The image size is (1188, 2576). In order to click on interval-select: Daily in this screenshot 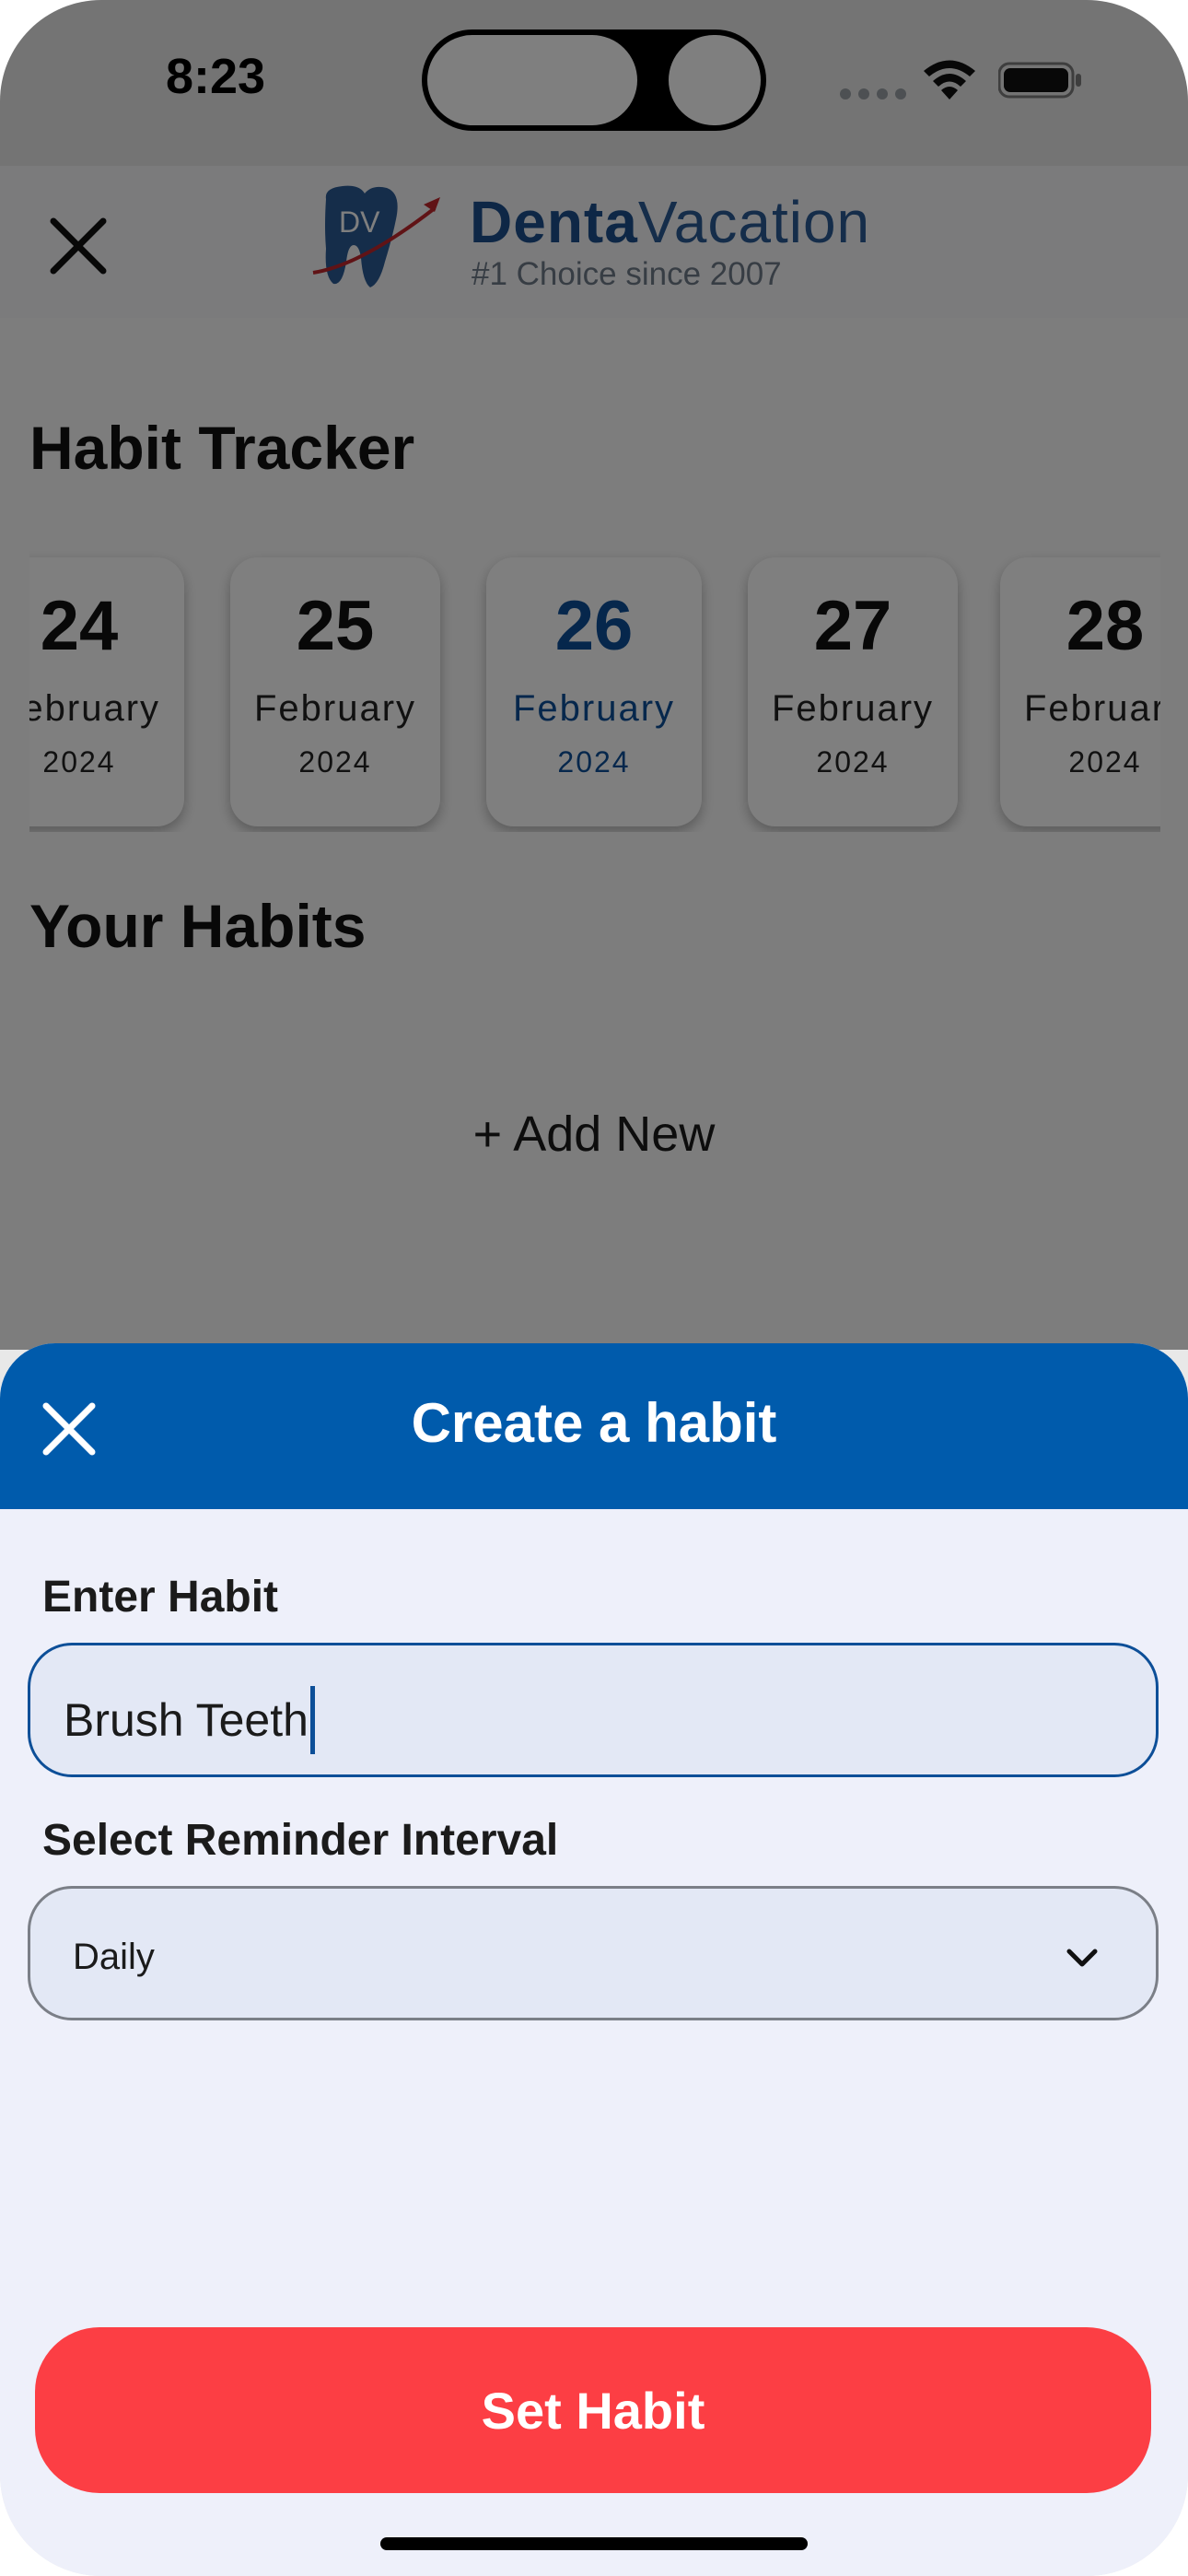, I will do `click(593, 1953)`.